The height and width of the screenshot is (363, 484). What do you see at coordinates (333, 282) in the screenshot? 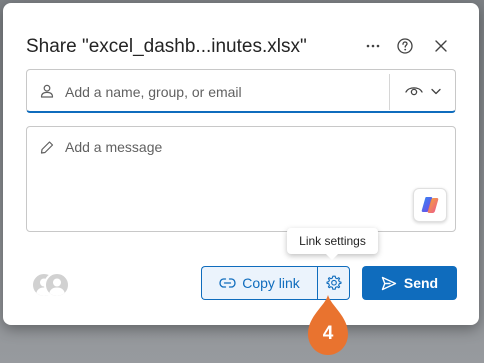
I see `gear-icon` at bounding box center [333, 282].